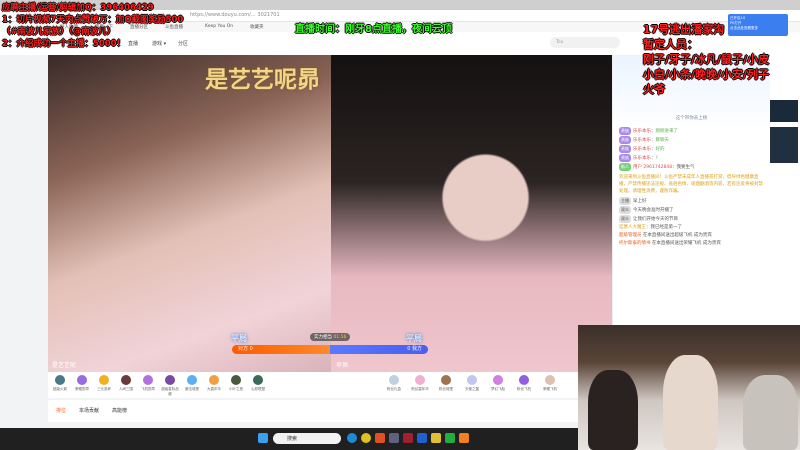 This screenshot has width=800, height=450. Describe the element at coordinates (691, 201) in the screenshot. I see `chat-message: 主播 早上好` at that location.